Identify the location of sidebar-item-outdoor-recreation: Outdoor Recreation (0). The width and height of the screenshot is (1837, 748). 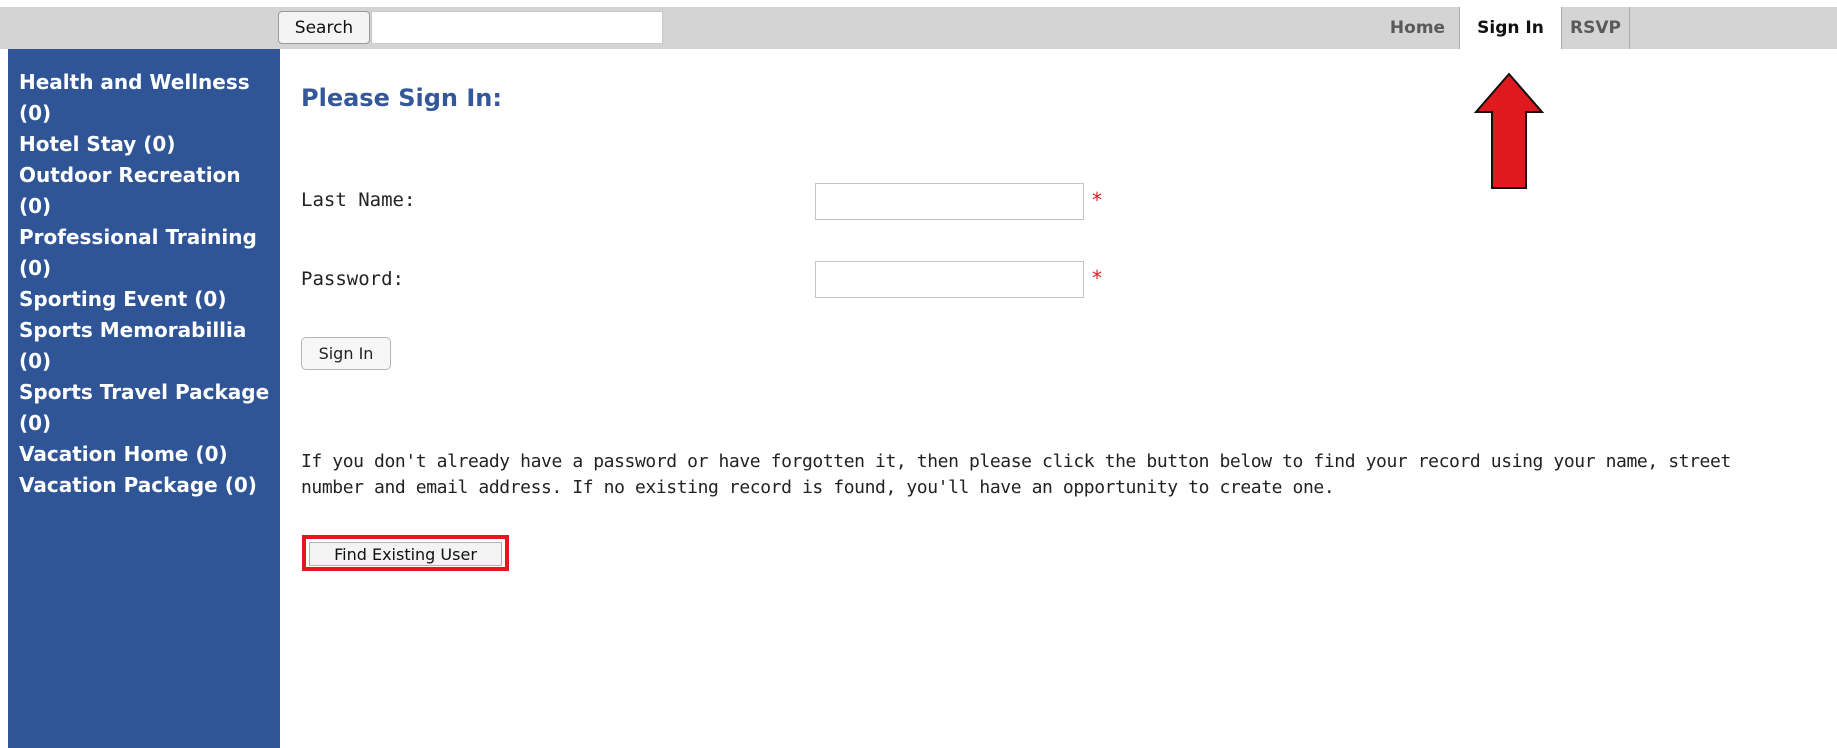
(144, 191).